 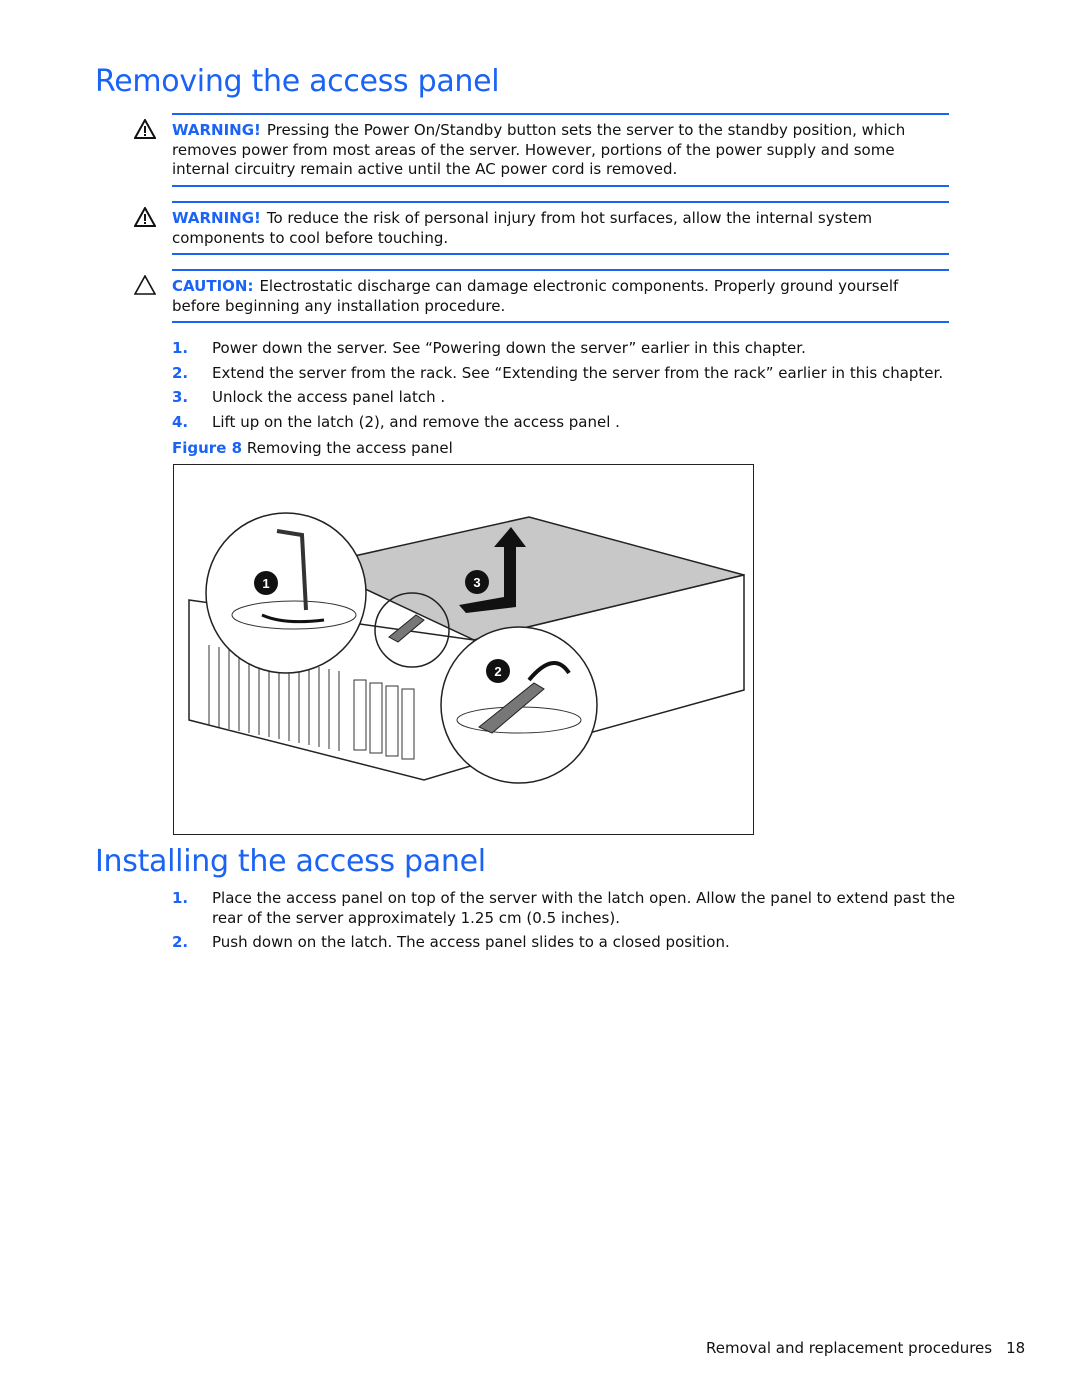 I want to click on detail-unlock, so click(x=286, y=593).